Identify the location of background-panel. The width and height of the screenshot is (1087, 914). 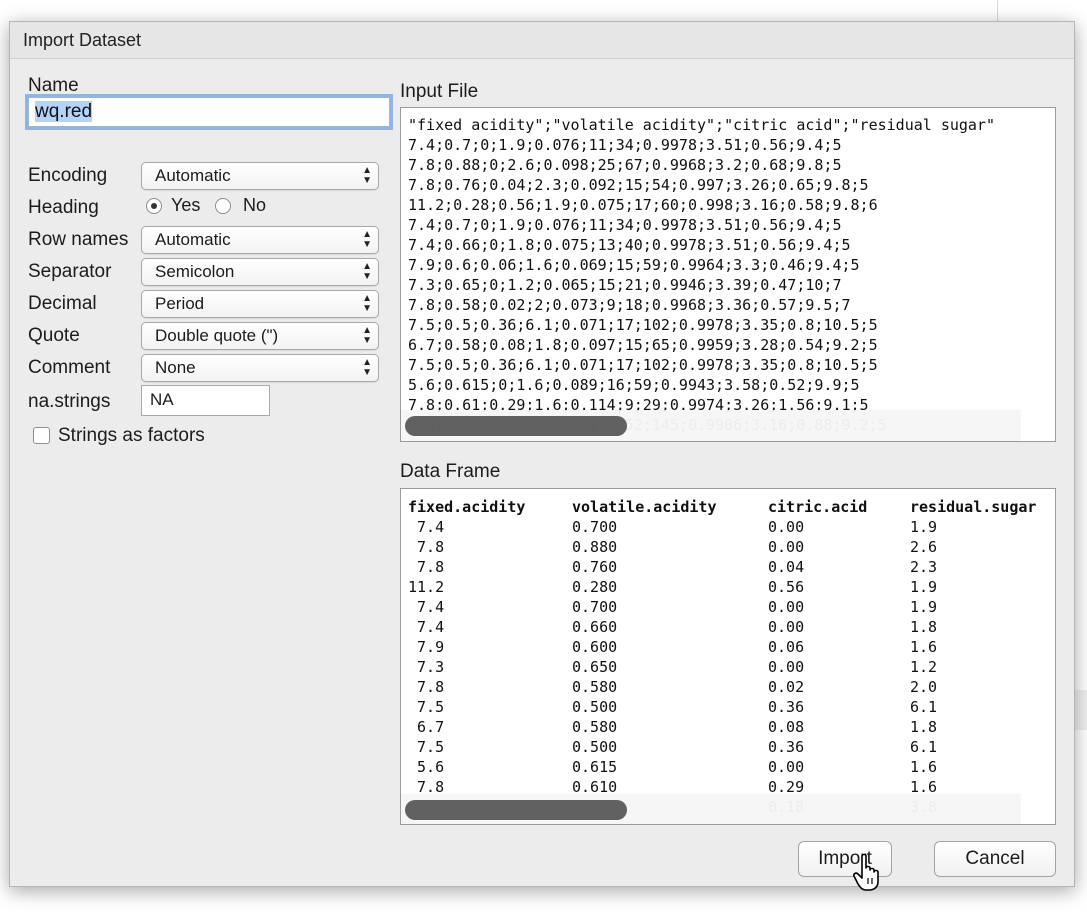
(1081, 710).